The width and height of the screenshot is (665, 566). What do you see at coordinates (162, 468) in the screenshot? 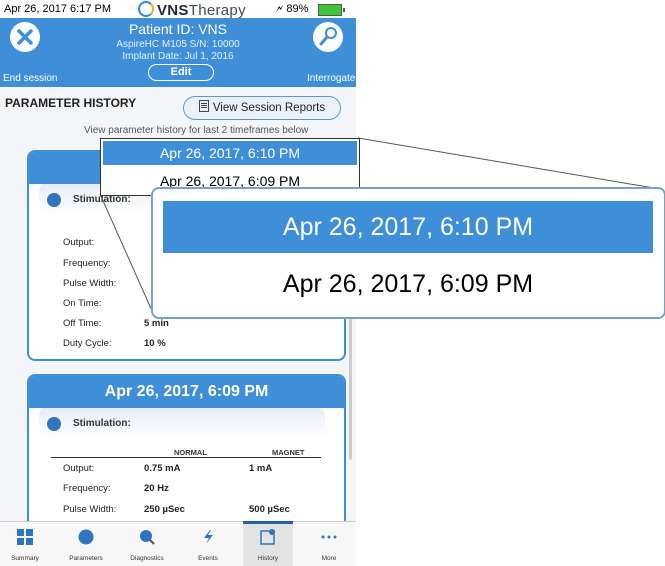
I see `param-value: 0.75 mA` at bounding box center [162, 468].